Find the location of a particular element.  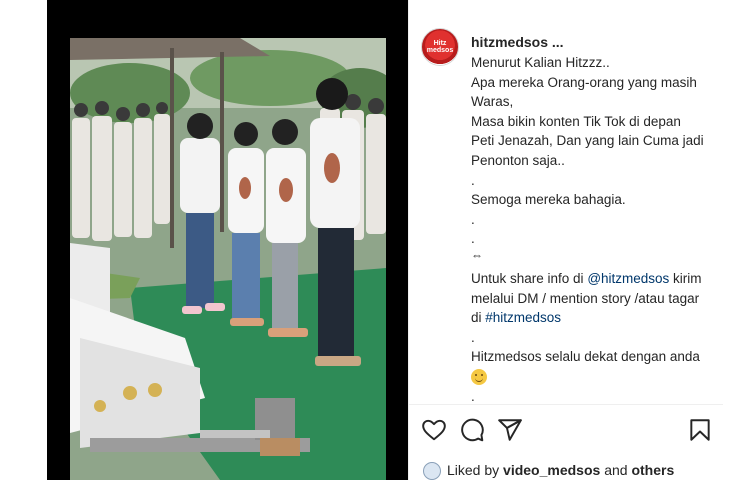

share-info-line: Untuk share info di @hitzmedsos kirim is located at coordinates (595, 279).